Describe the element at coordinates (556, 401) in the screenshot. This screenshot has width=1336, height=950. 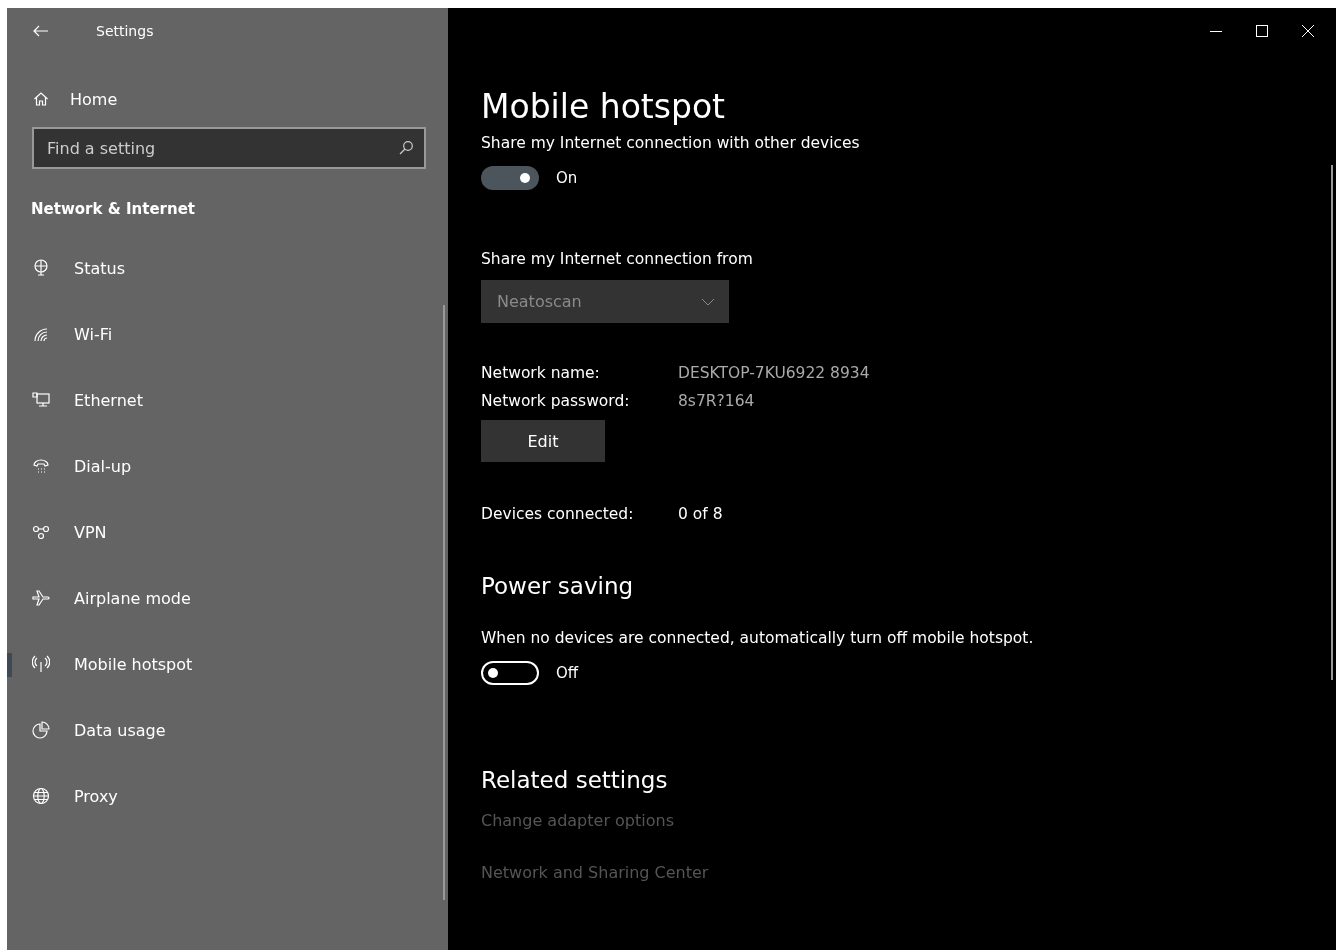
I see `detail-label: Network password:` at that location.